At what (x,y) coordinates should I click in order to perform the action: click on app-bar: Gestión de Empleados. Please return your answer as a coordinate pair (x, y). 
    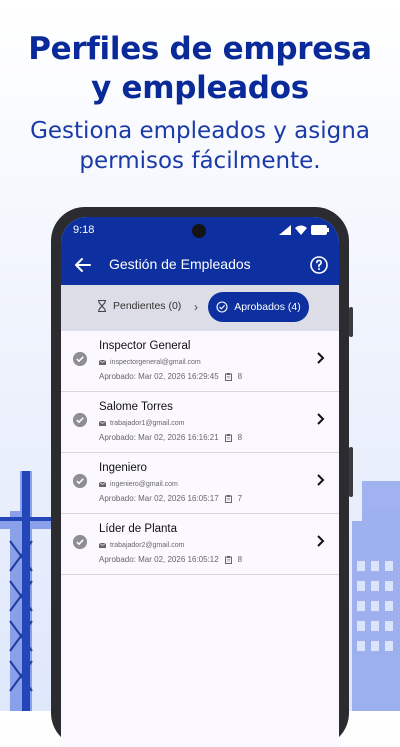
    Looking at the image, I should click on (200, 265).